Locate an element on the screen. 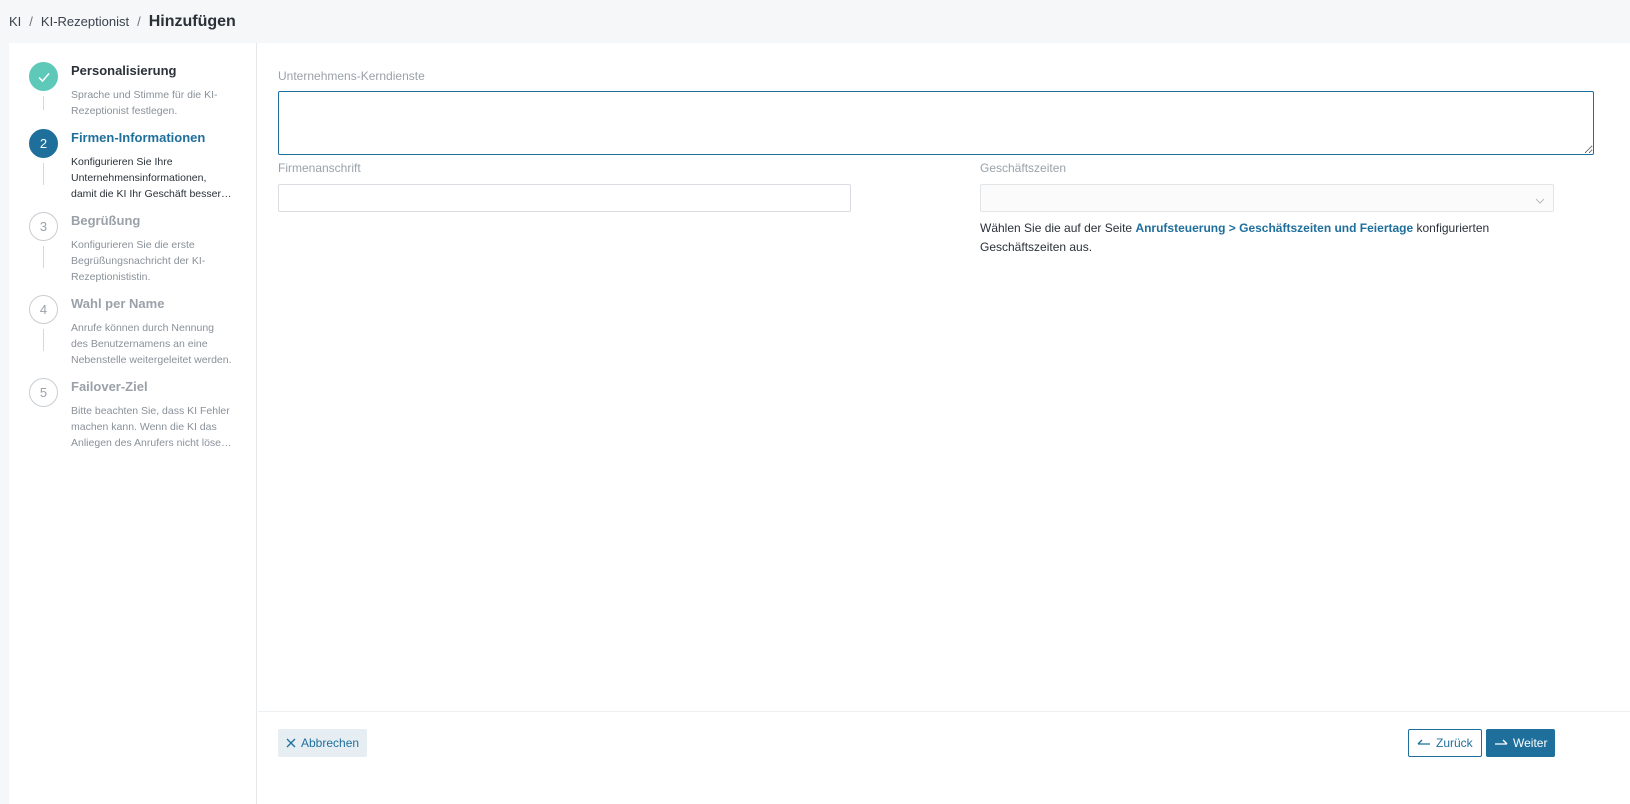 The width and height of the screenshot is (1630, 804). breadcrumb-ki-rezeptionist: KI-Rezeptionist is located at coordinates (85, 21).